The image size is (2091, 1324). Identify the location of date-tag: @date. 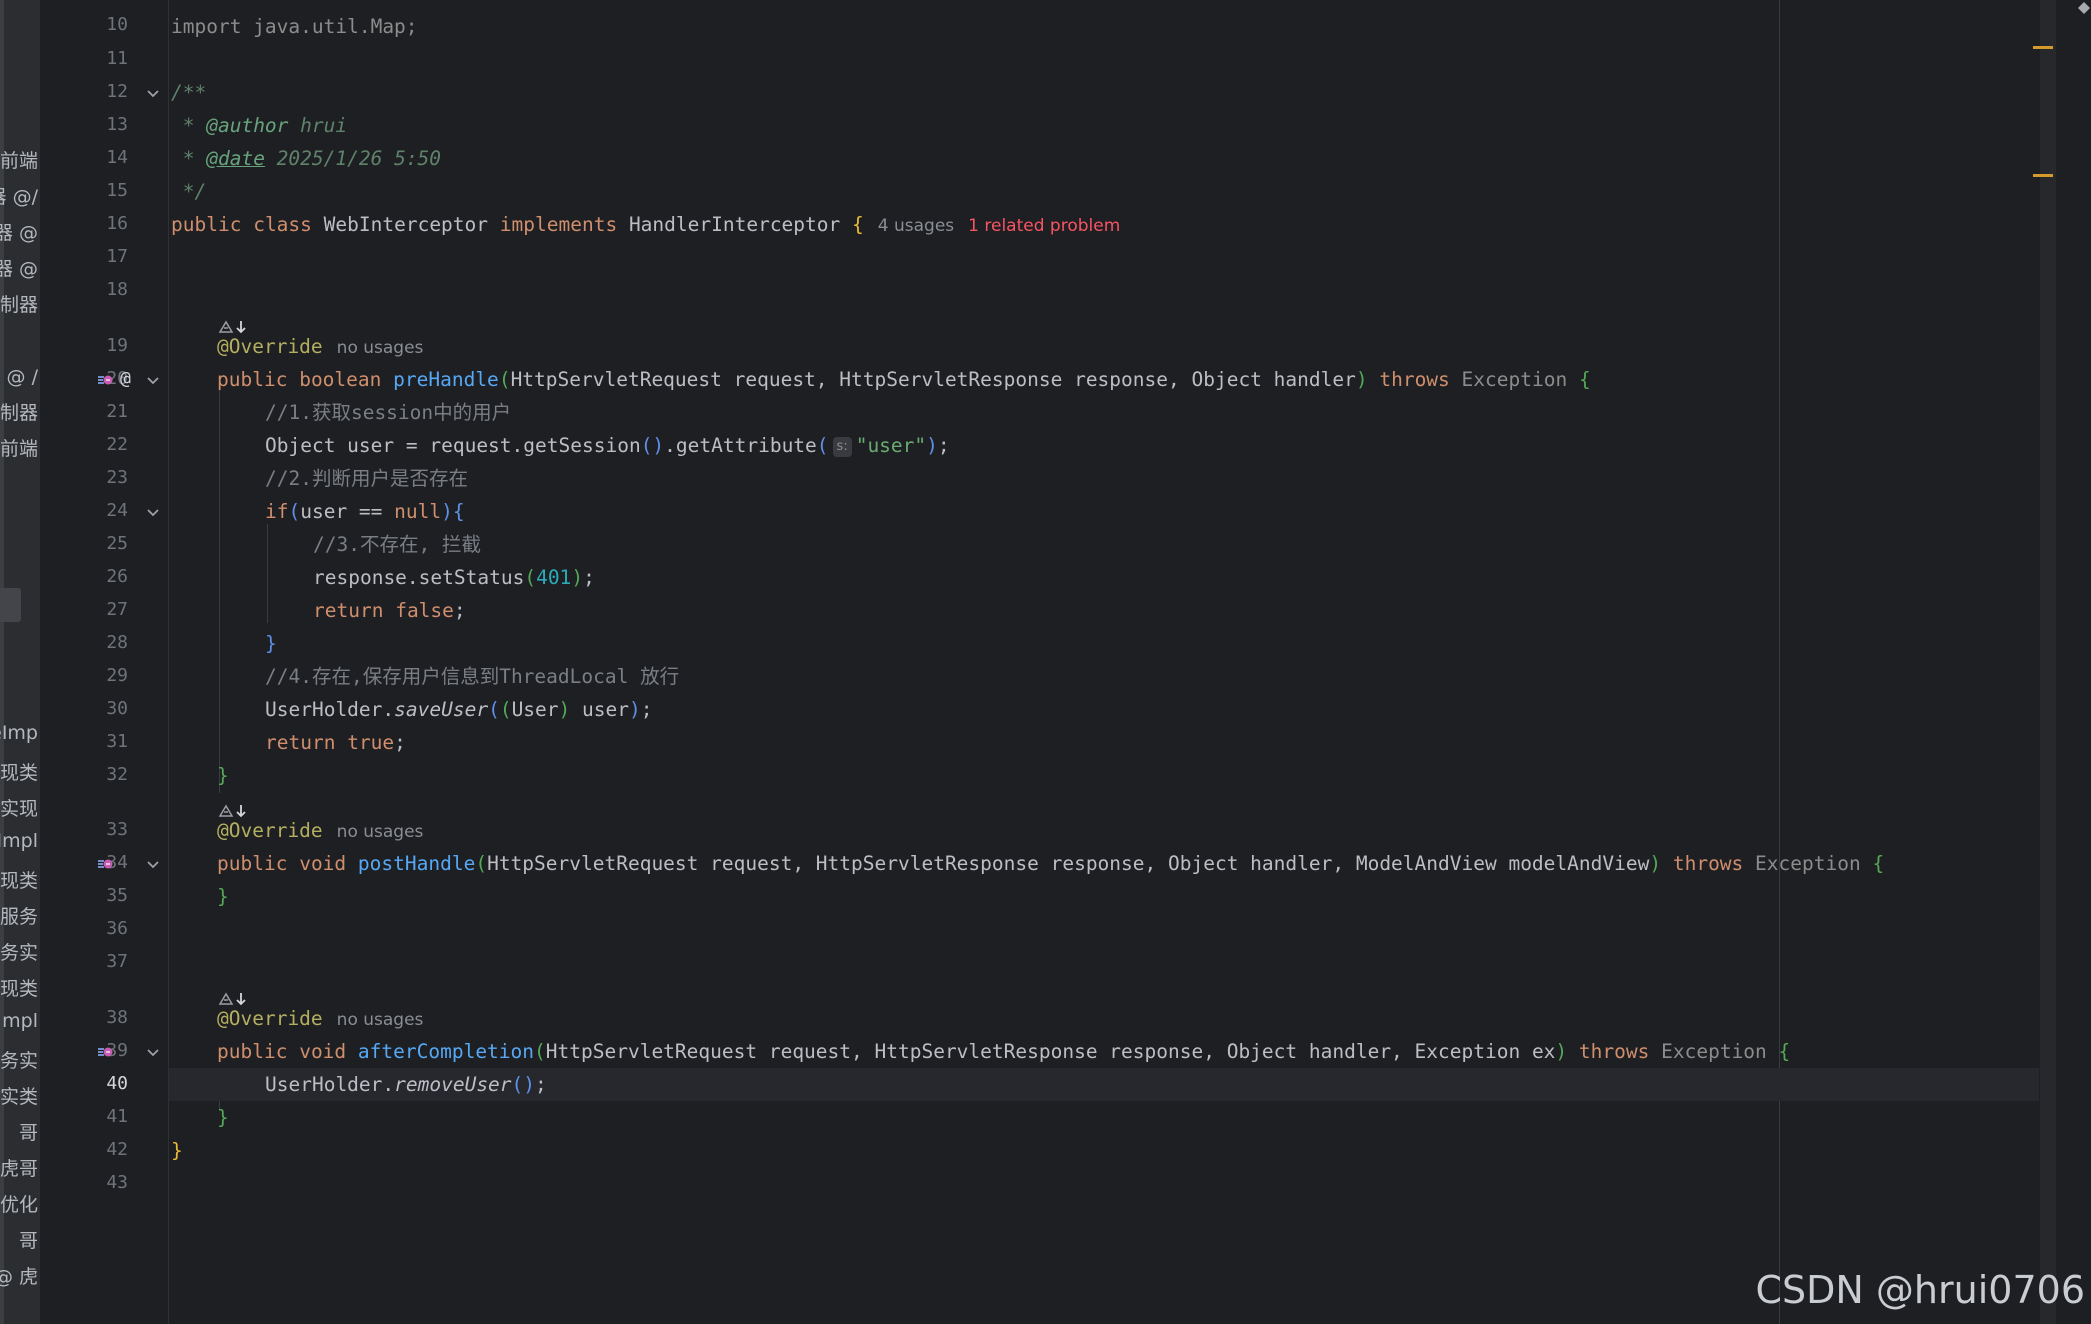
(235, 158).